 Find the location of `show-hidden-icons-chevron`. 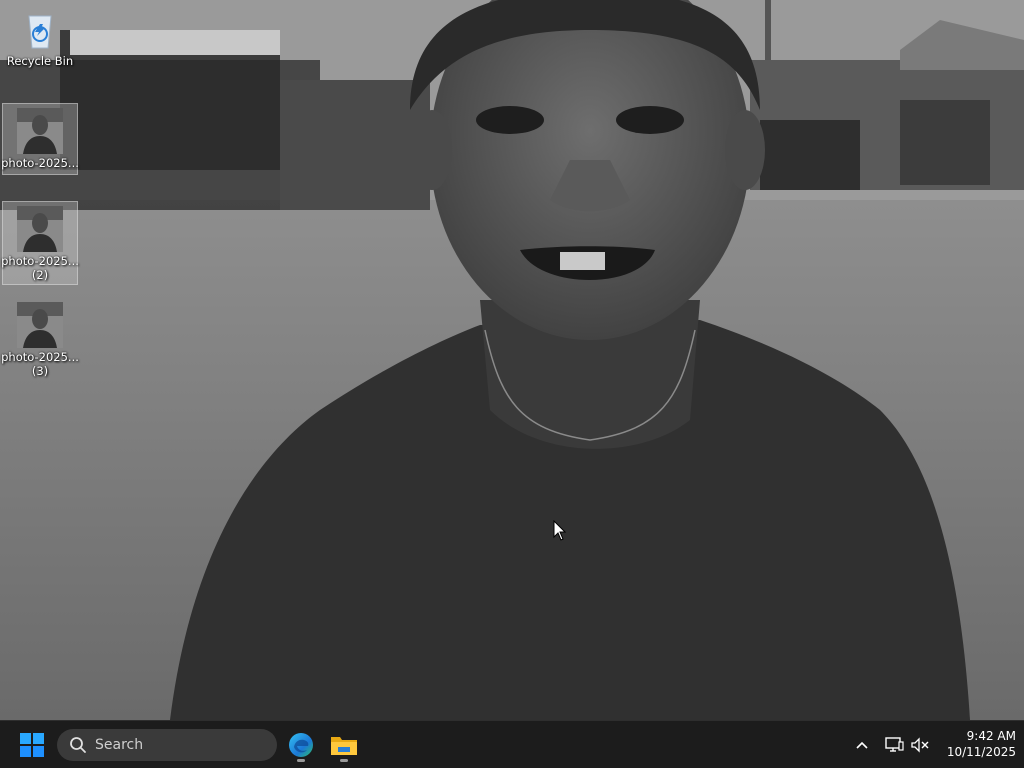

show-hidden-icons-chevron is located at coordinates (862, 745).